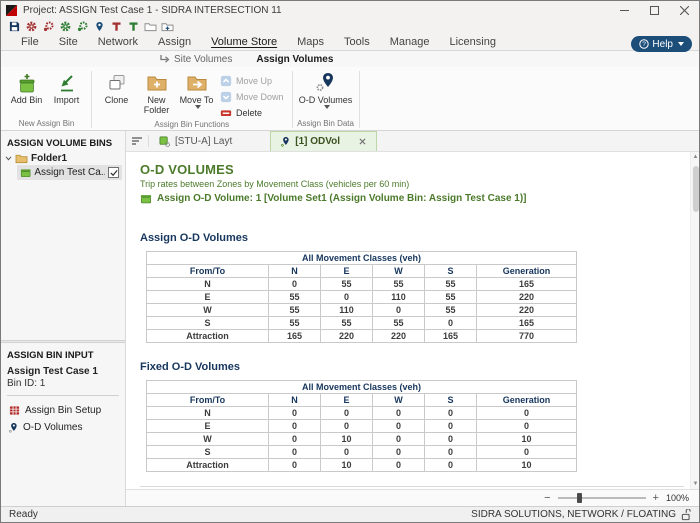  I want to click on menu-tools: Tools, so click(357, 42).